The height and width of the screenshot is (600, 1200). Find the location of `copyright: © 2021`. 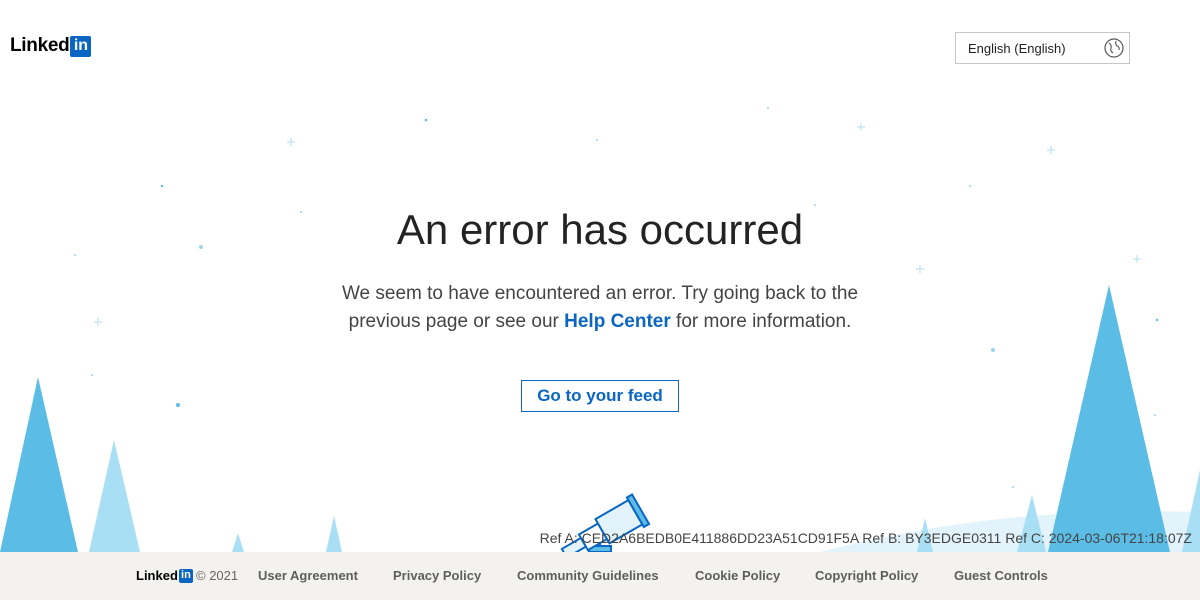

copyright: © 2021 is located at coordinates (217, 575).